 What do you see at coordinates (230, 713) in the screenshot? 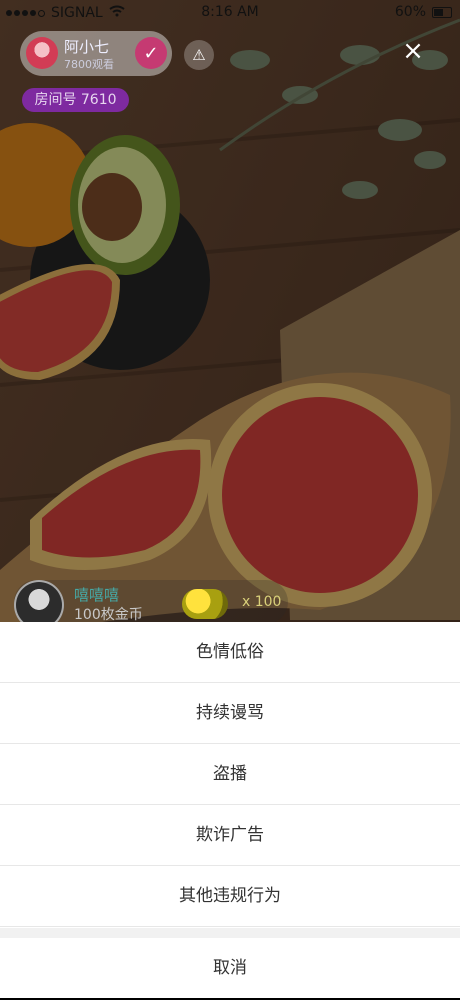
I see `report-option-abuse: 持续谩骂` at bounding box center [230, 713].